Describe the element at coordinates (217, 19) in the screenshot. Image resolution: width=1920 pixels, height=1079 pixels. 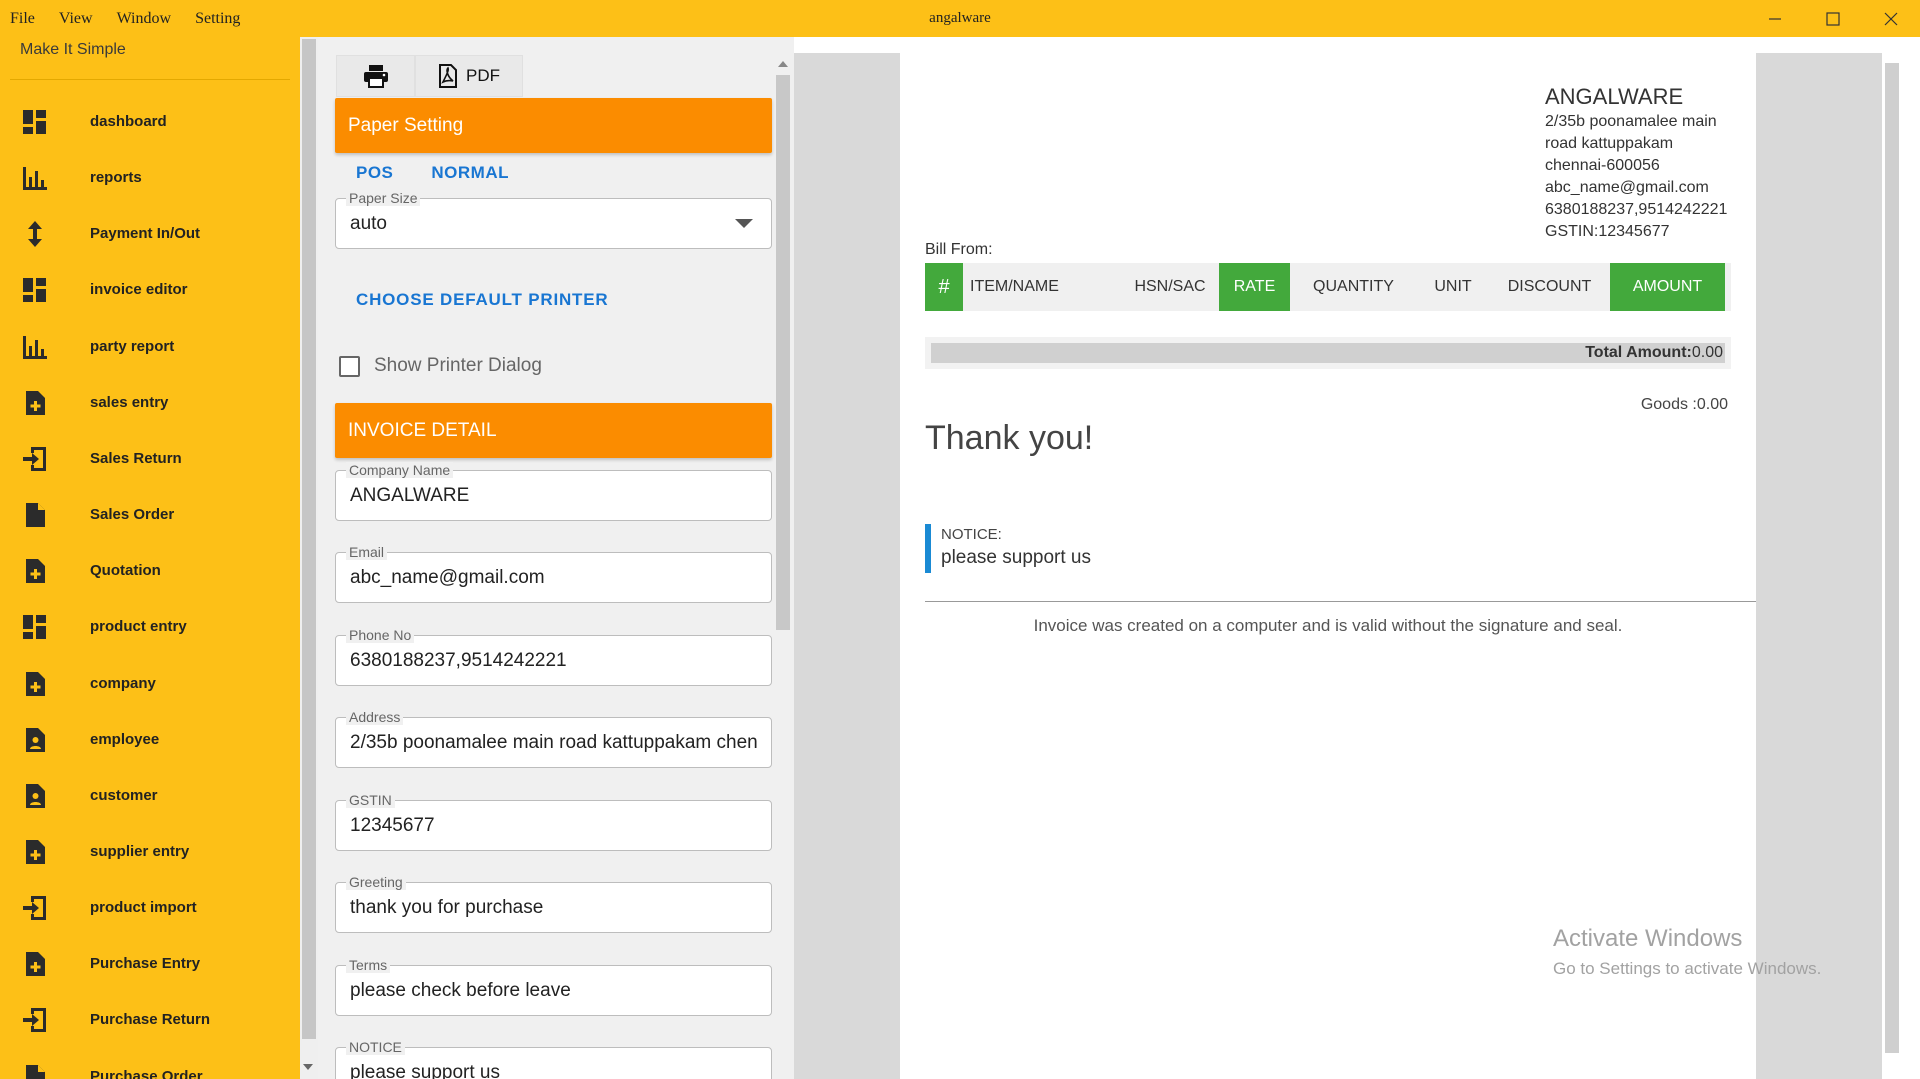
I see `menu-setting: Setting` at that location.